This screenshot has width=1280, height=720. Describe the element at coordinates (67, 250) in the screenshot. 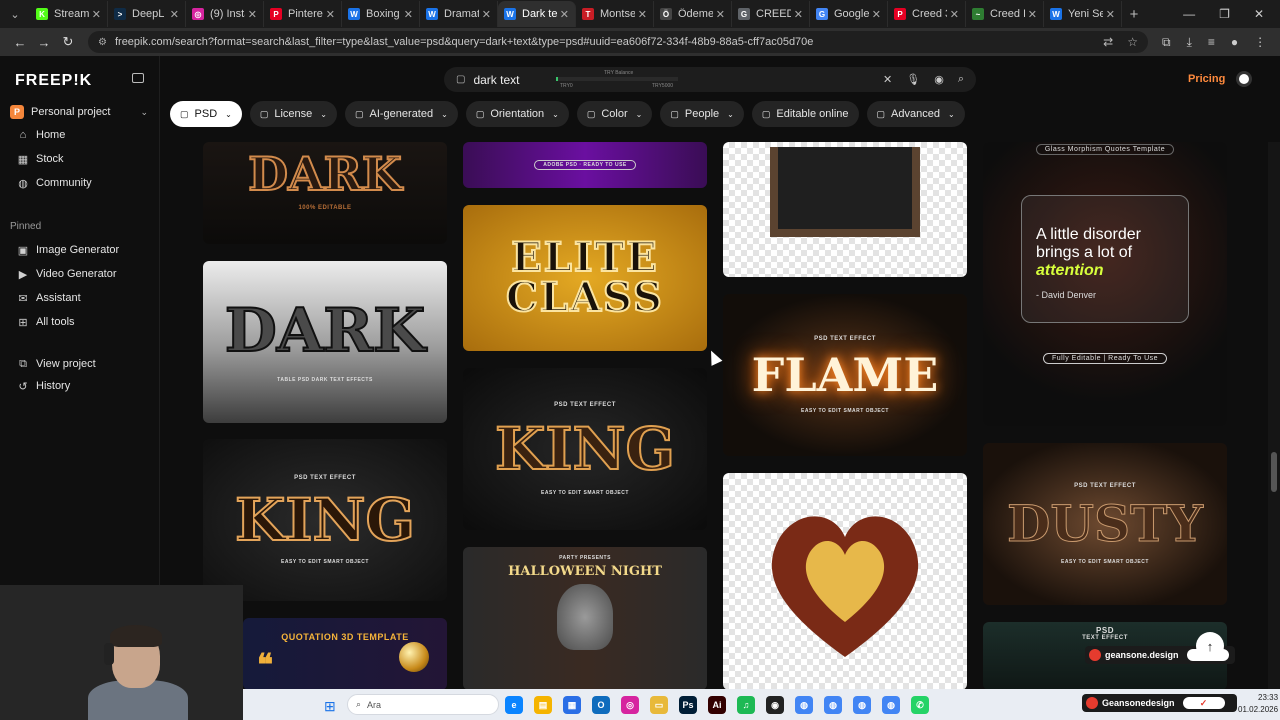

I see `sidebar-item-image-generator: ▣ Image Generator` at that location.